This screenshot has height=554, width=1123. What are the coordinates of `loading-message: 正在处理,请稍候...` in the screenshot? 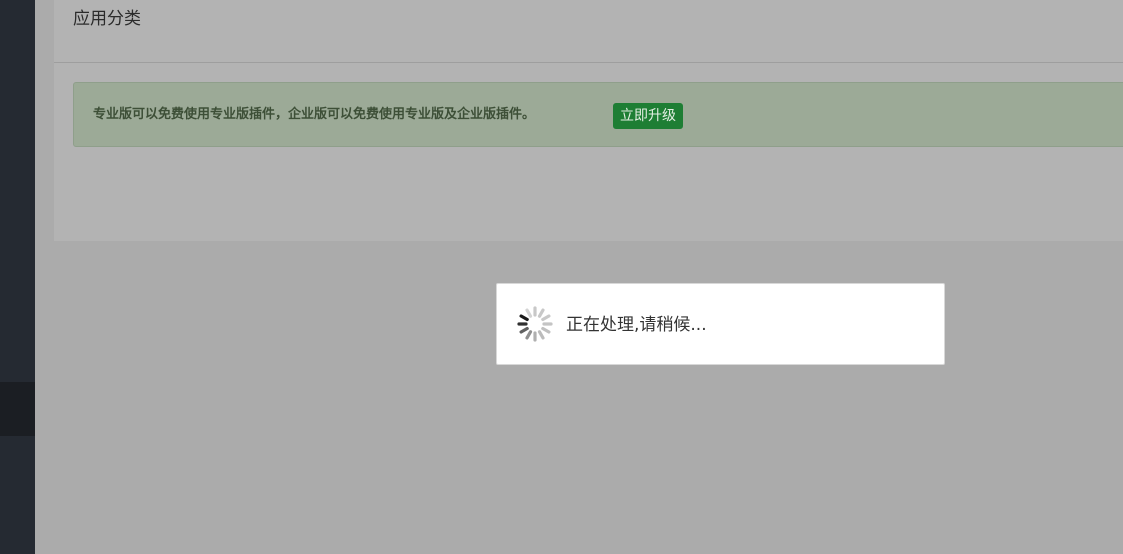 It's located at (636, 325).